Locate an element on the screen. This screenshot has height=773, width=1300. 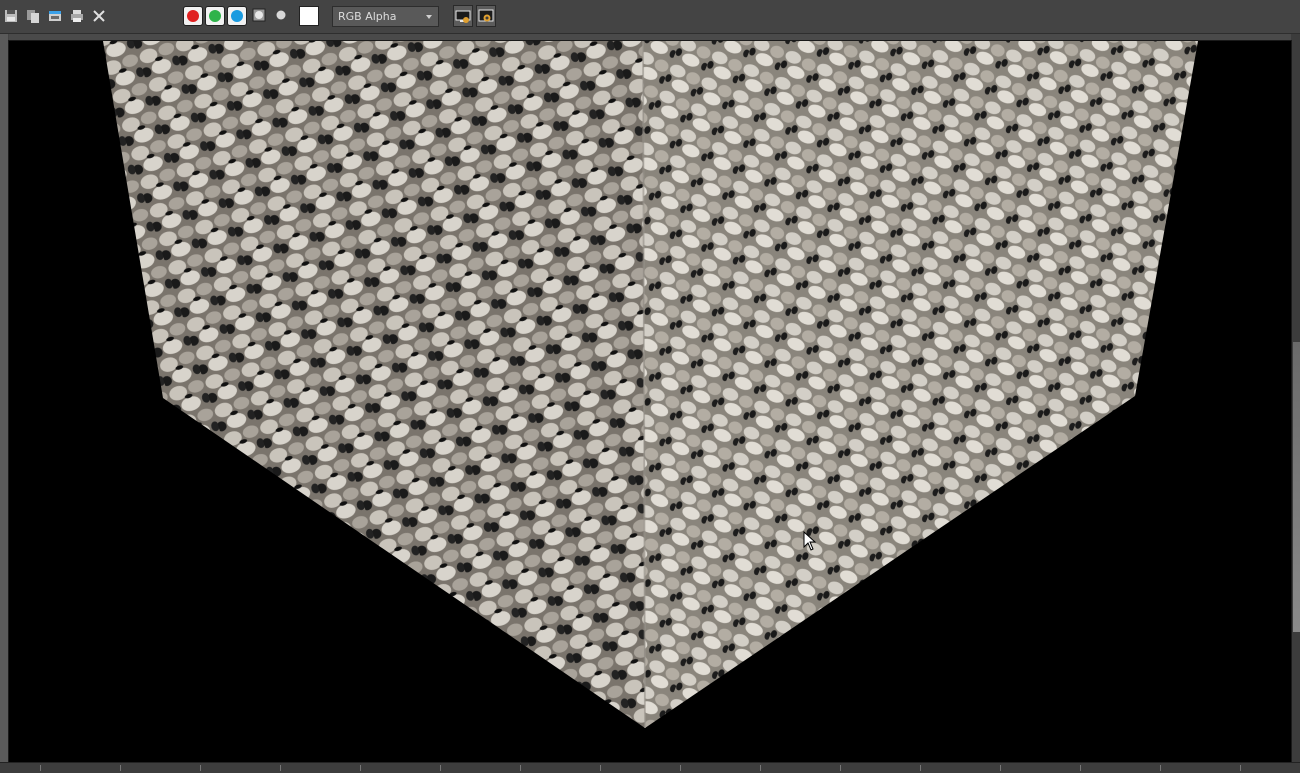
print-icon is located at coordinates (77, 16).